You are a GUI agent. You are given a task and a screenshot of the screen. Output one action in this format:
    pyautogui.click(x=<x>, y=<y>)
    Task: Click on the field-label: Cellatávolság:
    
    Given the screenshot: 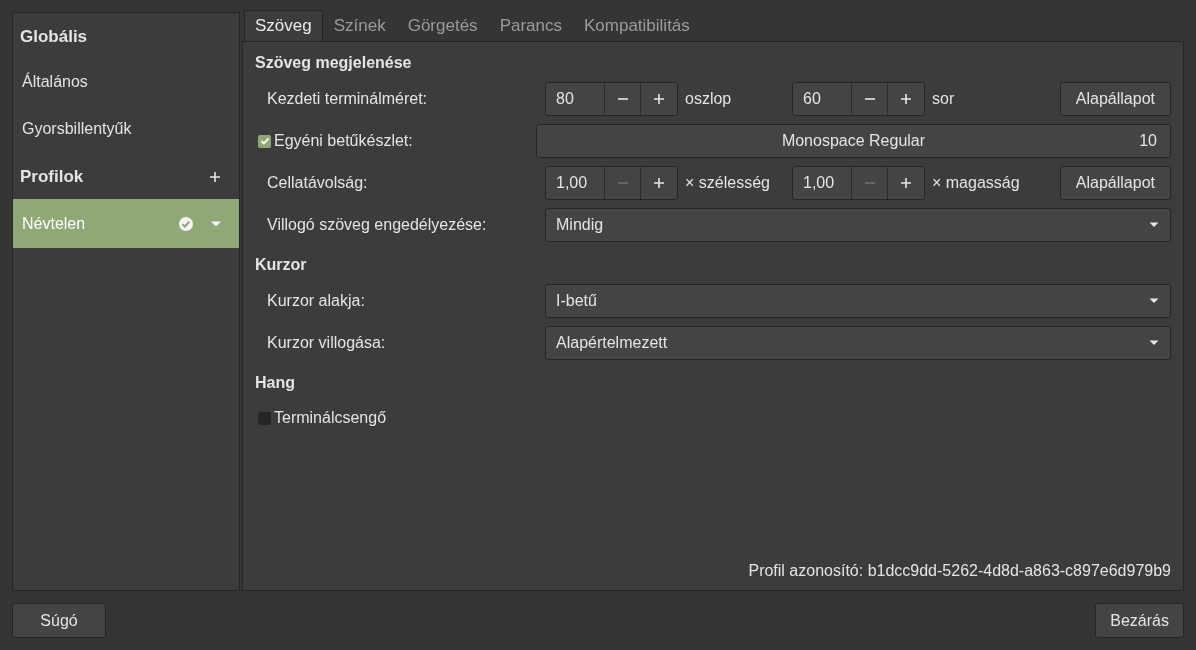 What is the action you would take?
    pyautogui.click(x=318, y=183)
    